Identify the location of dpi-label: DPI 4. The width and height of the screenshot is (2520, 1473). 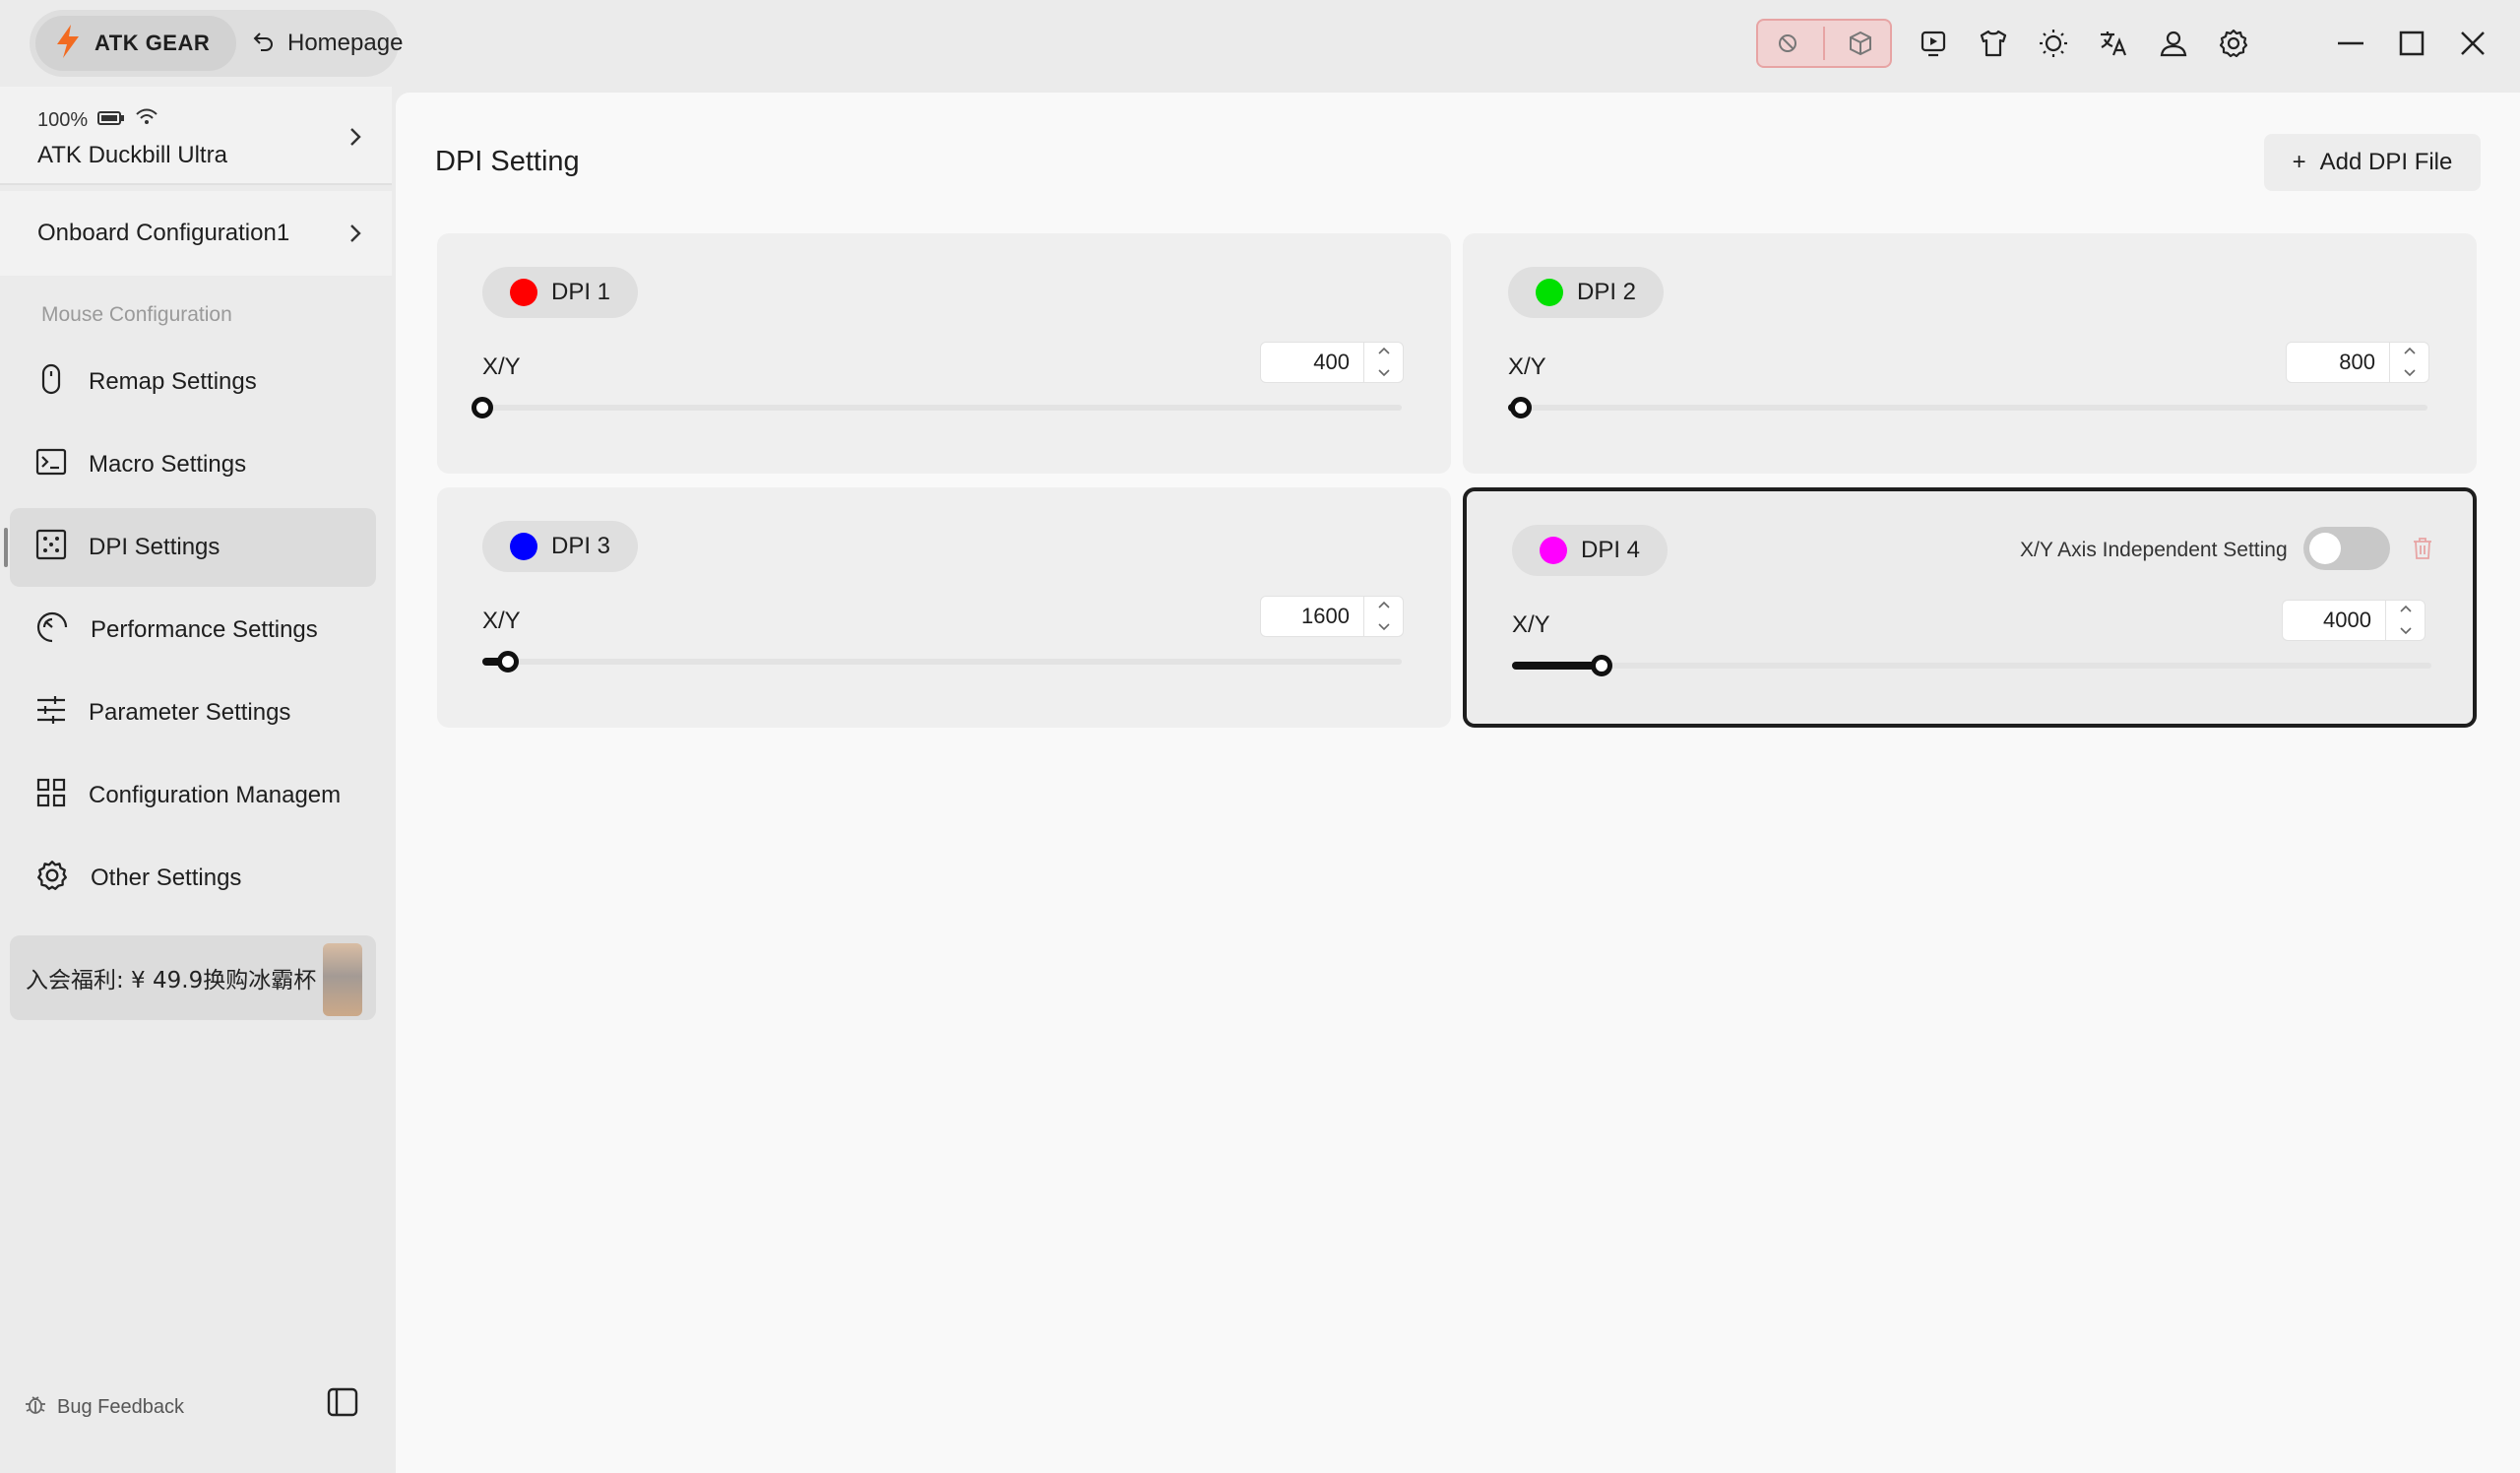
(1611, 550).